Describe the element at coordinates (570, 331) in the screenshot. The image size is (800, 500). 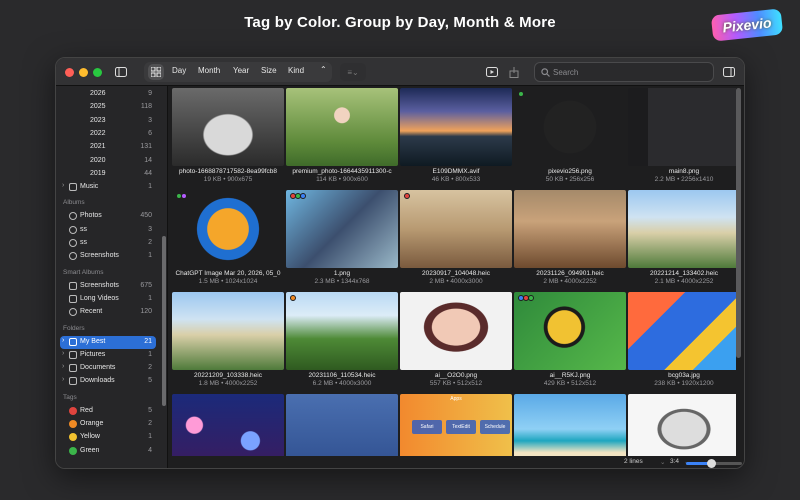
I see `magnifier-doc-thumbnail` at that location.